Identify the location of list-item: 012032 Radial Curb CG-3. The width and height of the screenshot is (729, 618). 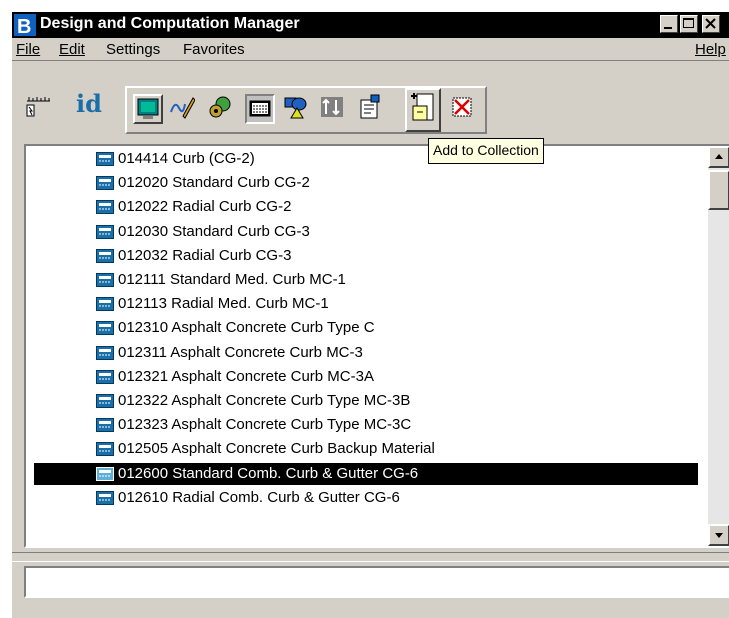
(366, 256).